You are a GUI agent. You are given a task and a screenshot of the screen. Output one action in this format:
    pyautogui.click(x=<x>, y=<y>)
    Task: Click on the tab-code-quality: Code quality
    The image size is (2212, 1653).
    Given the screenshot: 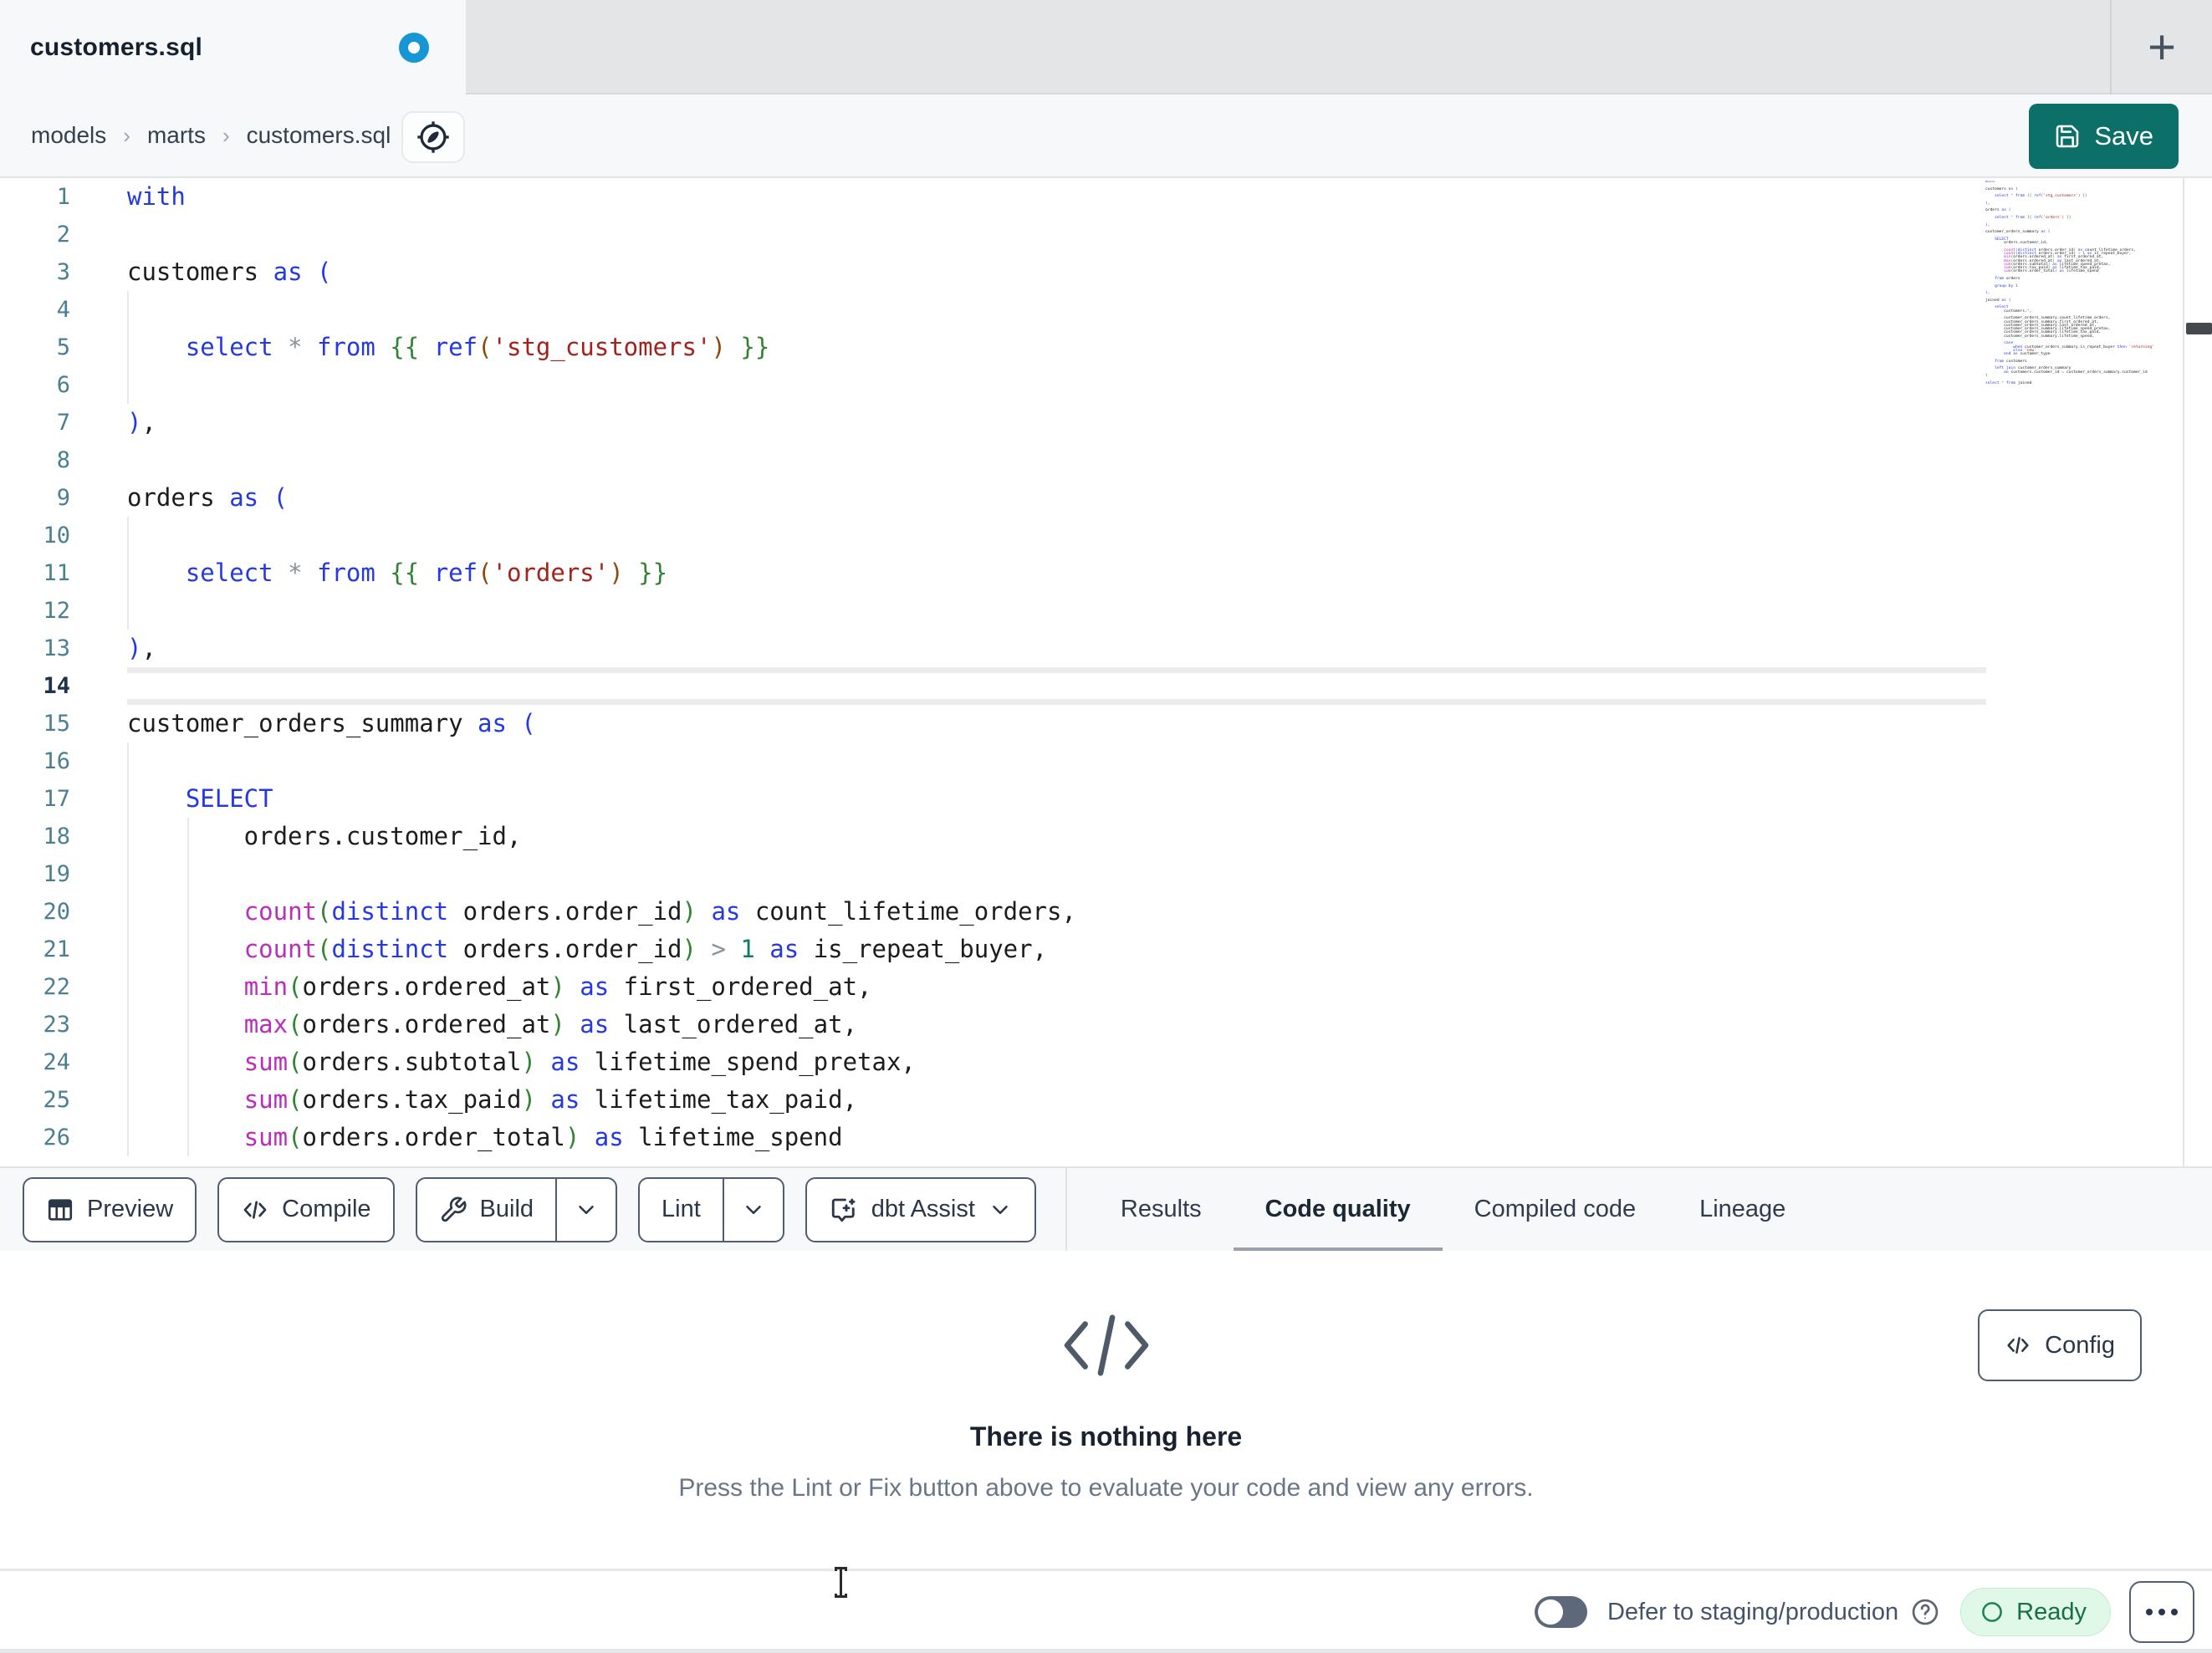 What is the action you would take?
    pyautogui.click(x=1338, y=1210)
    